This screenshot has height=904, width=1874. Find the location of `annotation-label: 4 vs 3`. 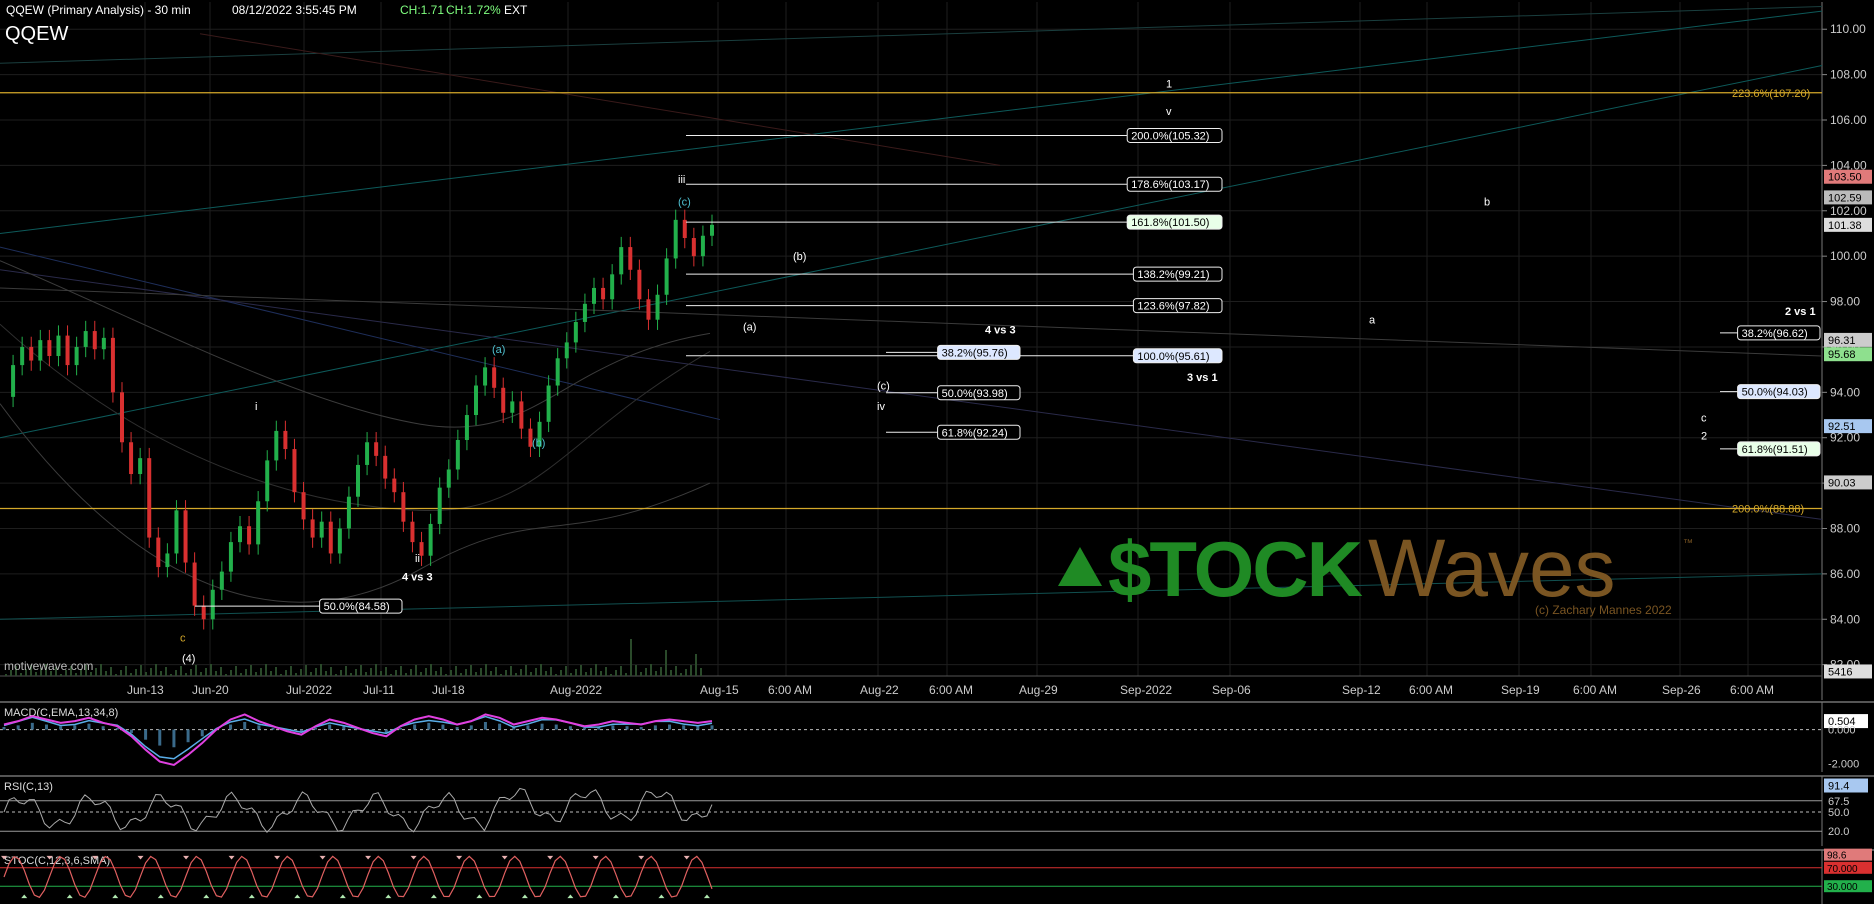

annotation-label: 4 vs 3 is located at coordinates (417, 578).